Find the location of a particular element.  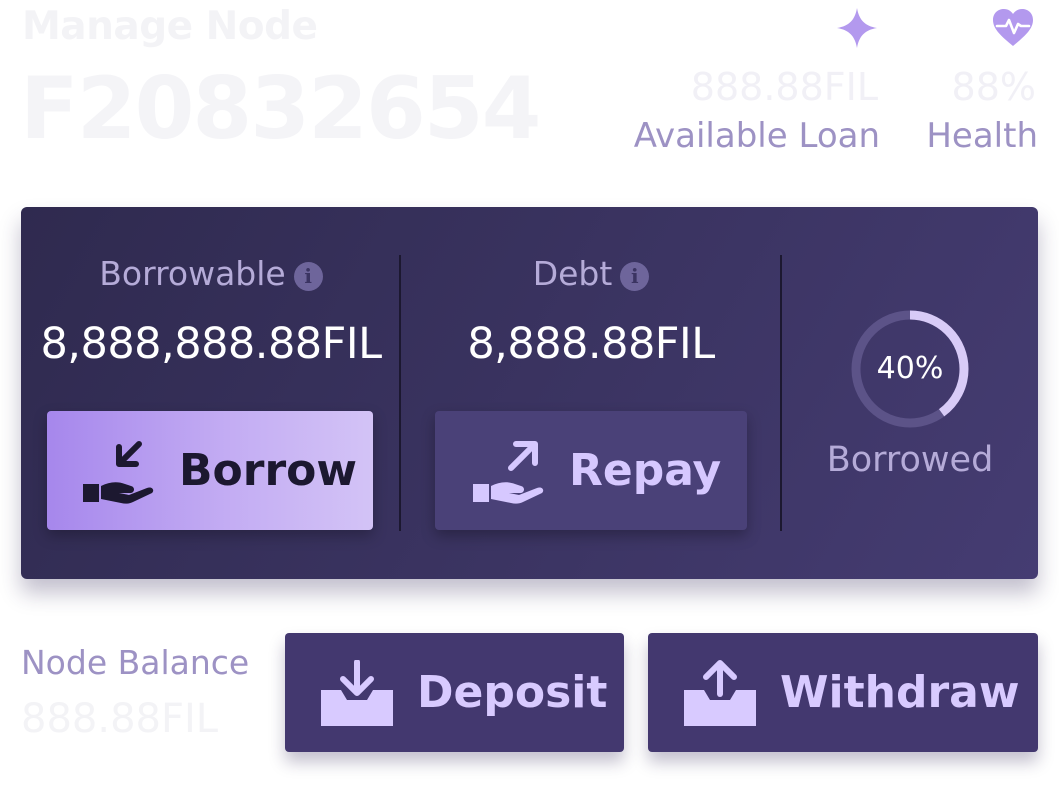

withdraw-button-label: Withdraw is located at coordinates (900, 692).